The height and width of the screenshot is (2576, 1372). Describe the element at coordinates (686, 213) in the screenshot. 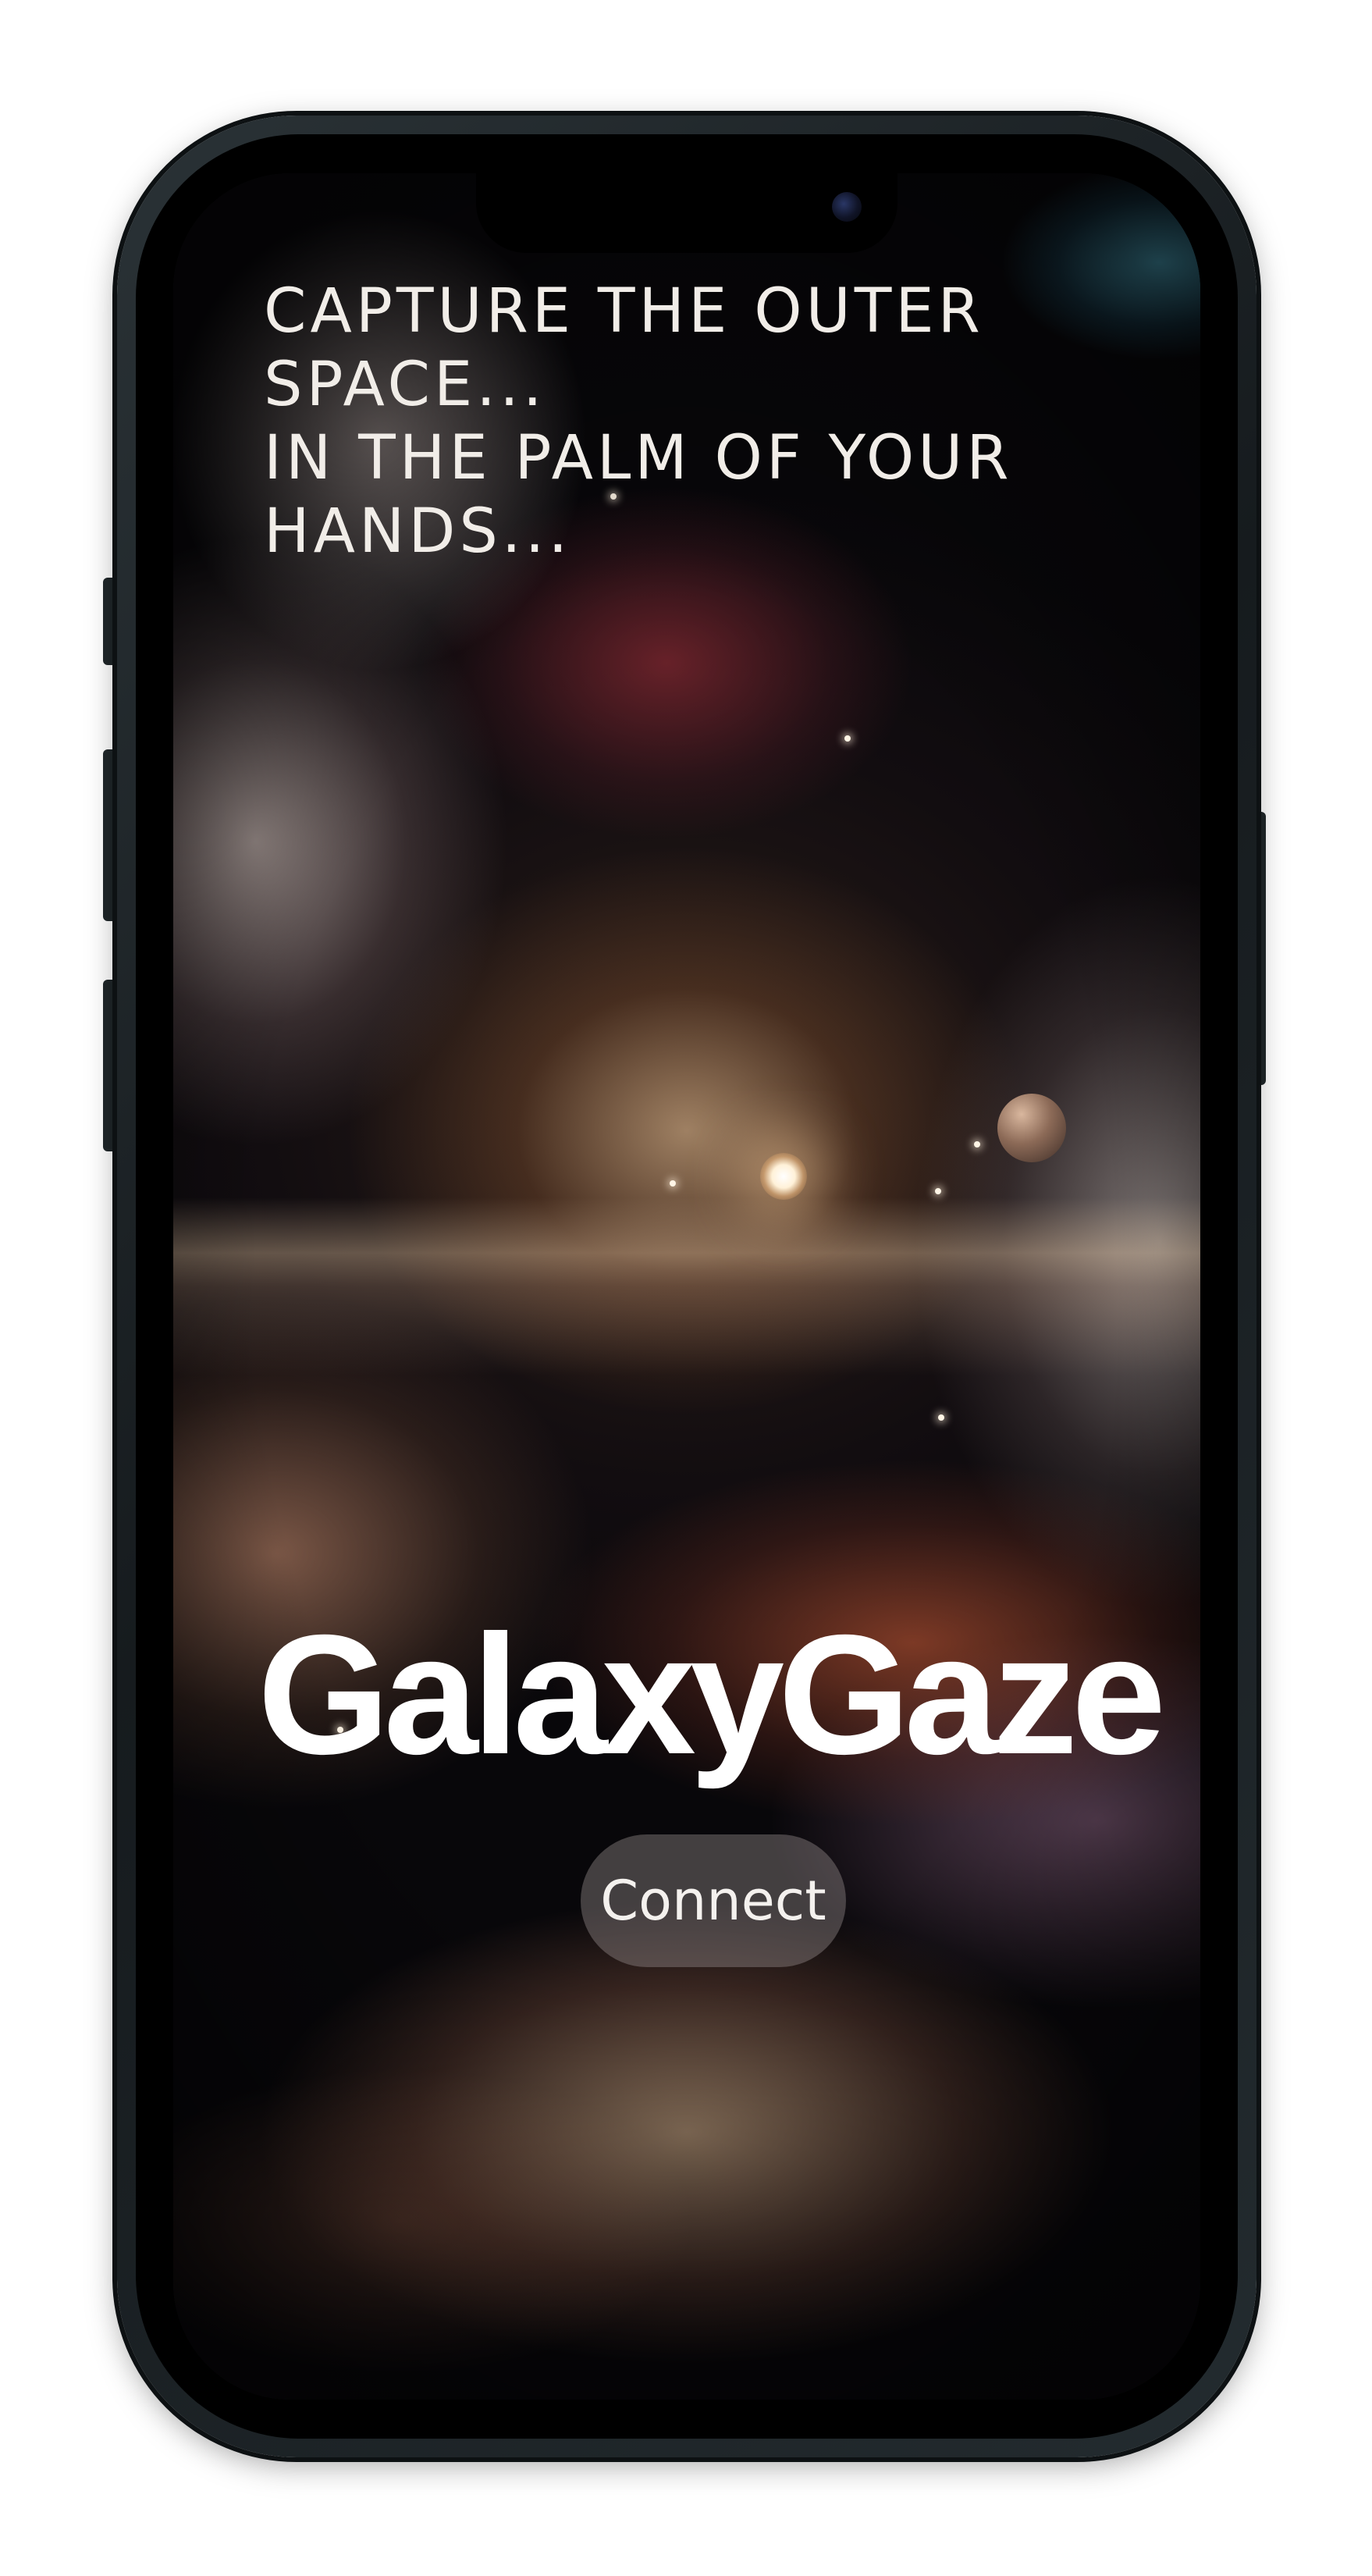

I see `camera-notch` at that location.